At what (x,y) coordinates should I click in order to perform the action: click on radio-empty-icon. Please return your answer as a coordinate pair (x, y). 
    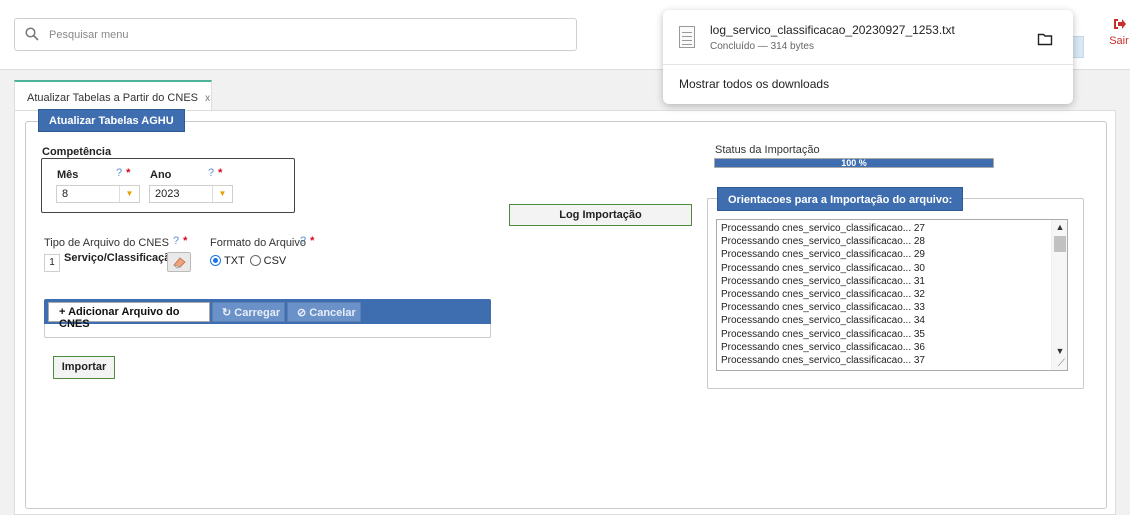
    Looking at the image, I should click on (255, 260).